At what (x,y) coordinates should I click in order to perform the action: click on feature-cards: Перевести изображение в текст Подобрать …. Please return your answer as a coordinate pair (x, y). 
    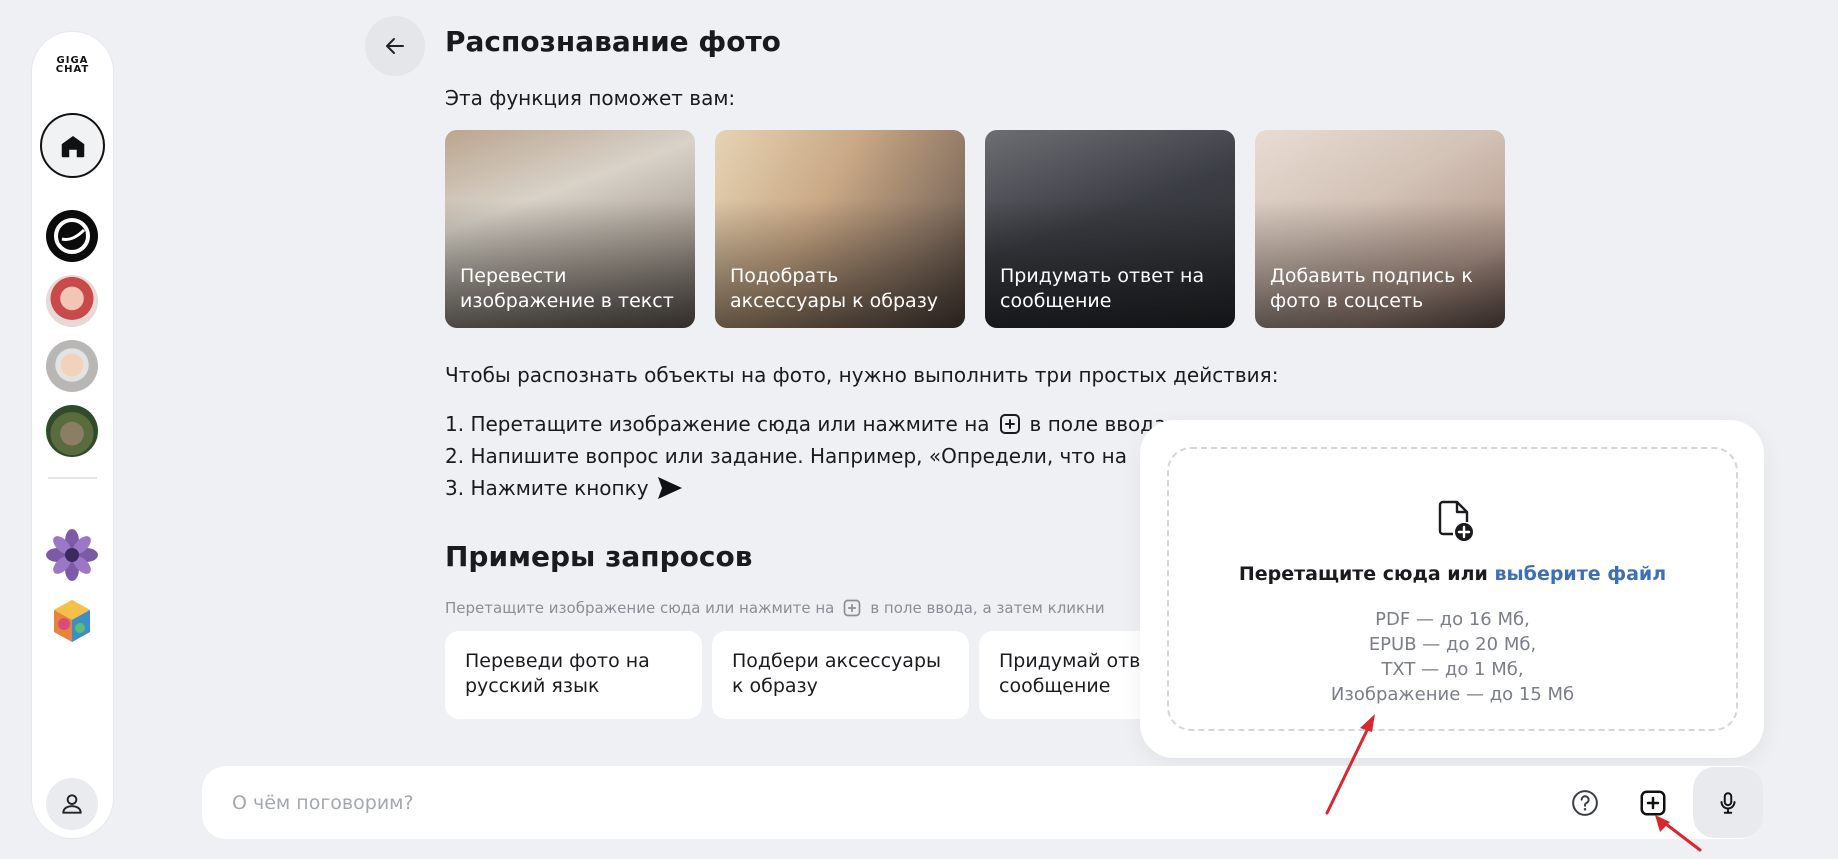
    Looking at the image, I should click on (975, 229).